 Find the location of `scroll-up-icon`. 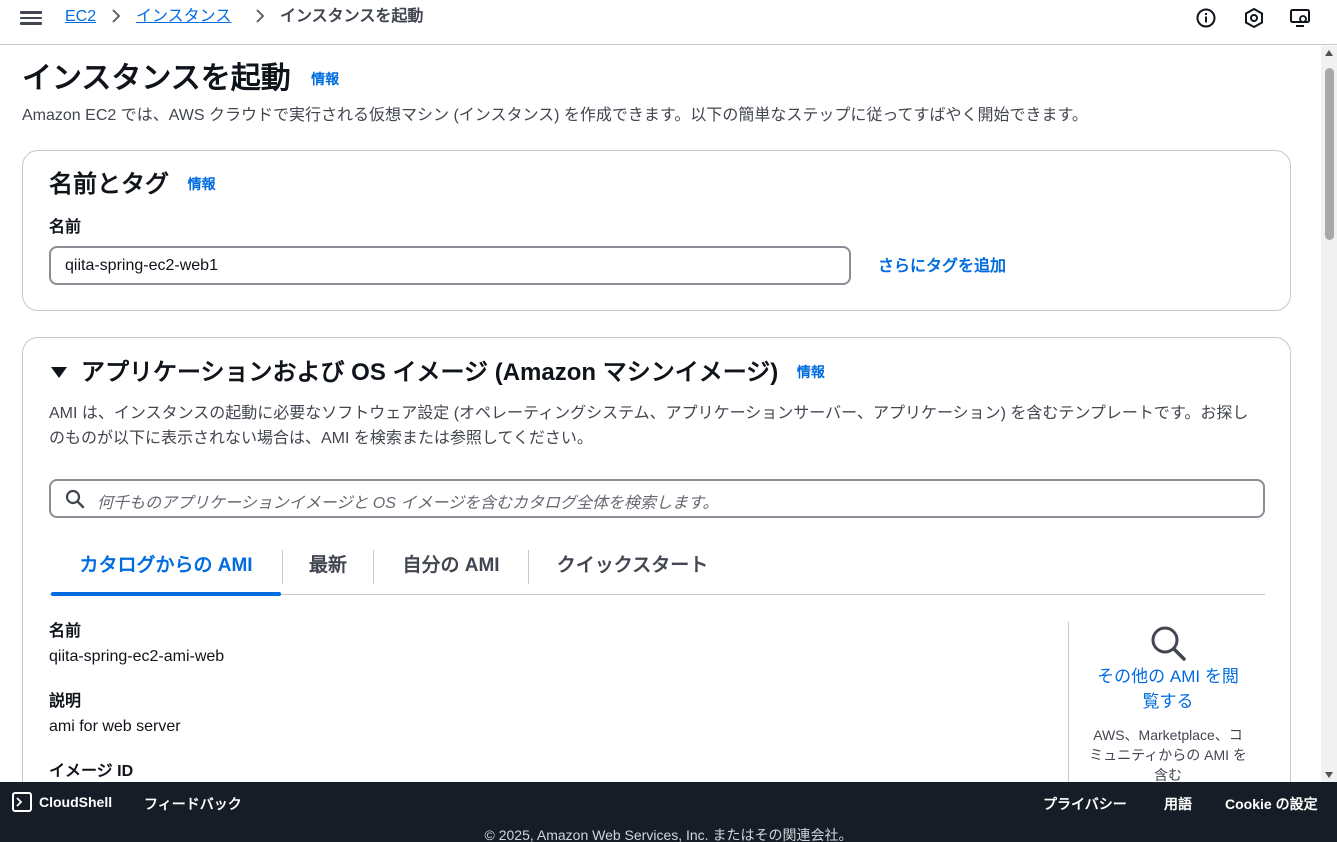

scroll-up-icon is located at coordinates (1329, 53).